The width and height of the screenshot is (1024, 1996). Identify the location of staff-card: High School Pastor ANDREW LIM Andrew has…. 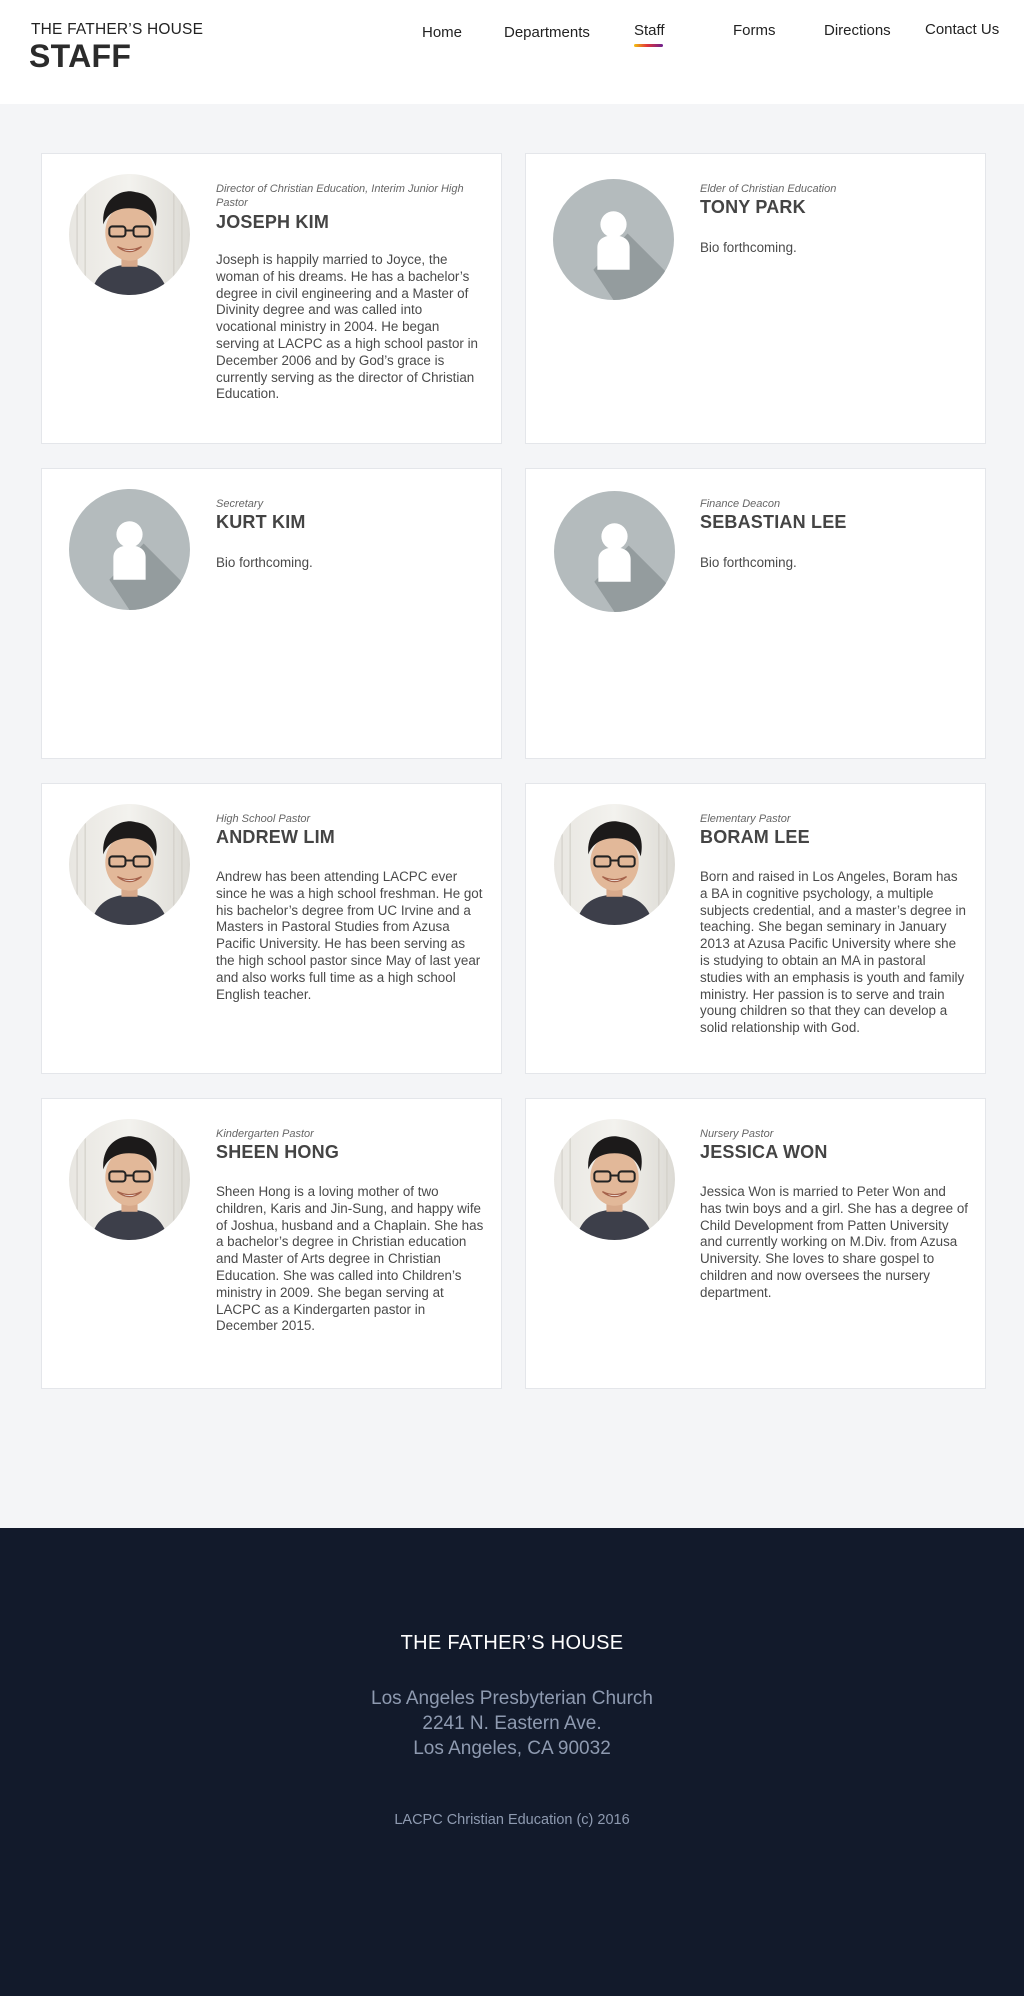
(271, 928).